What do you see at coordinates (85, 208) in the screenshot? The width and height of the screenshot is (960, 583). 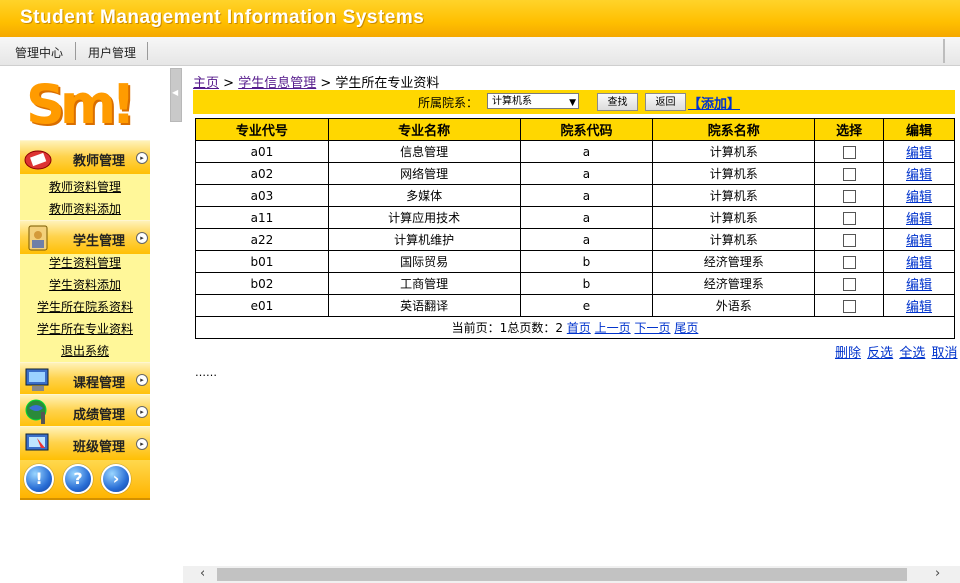 I see `sidebar-link-teacher-add: 教师资料添加` at bounding box center [85, 208].